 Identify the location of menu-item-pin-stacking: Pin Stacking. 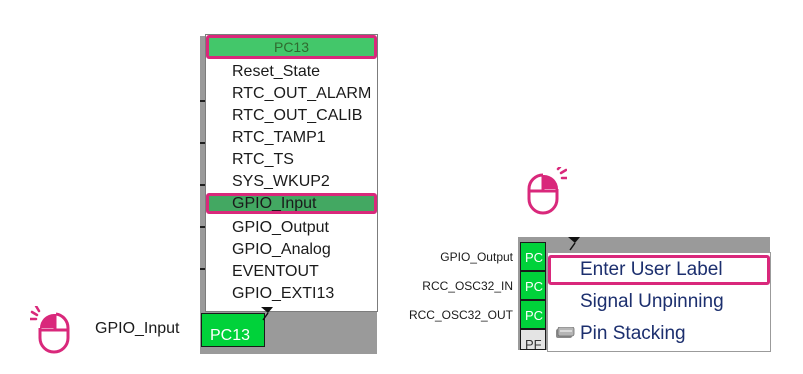
(659, 334).